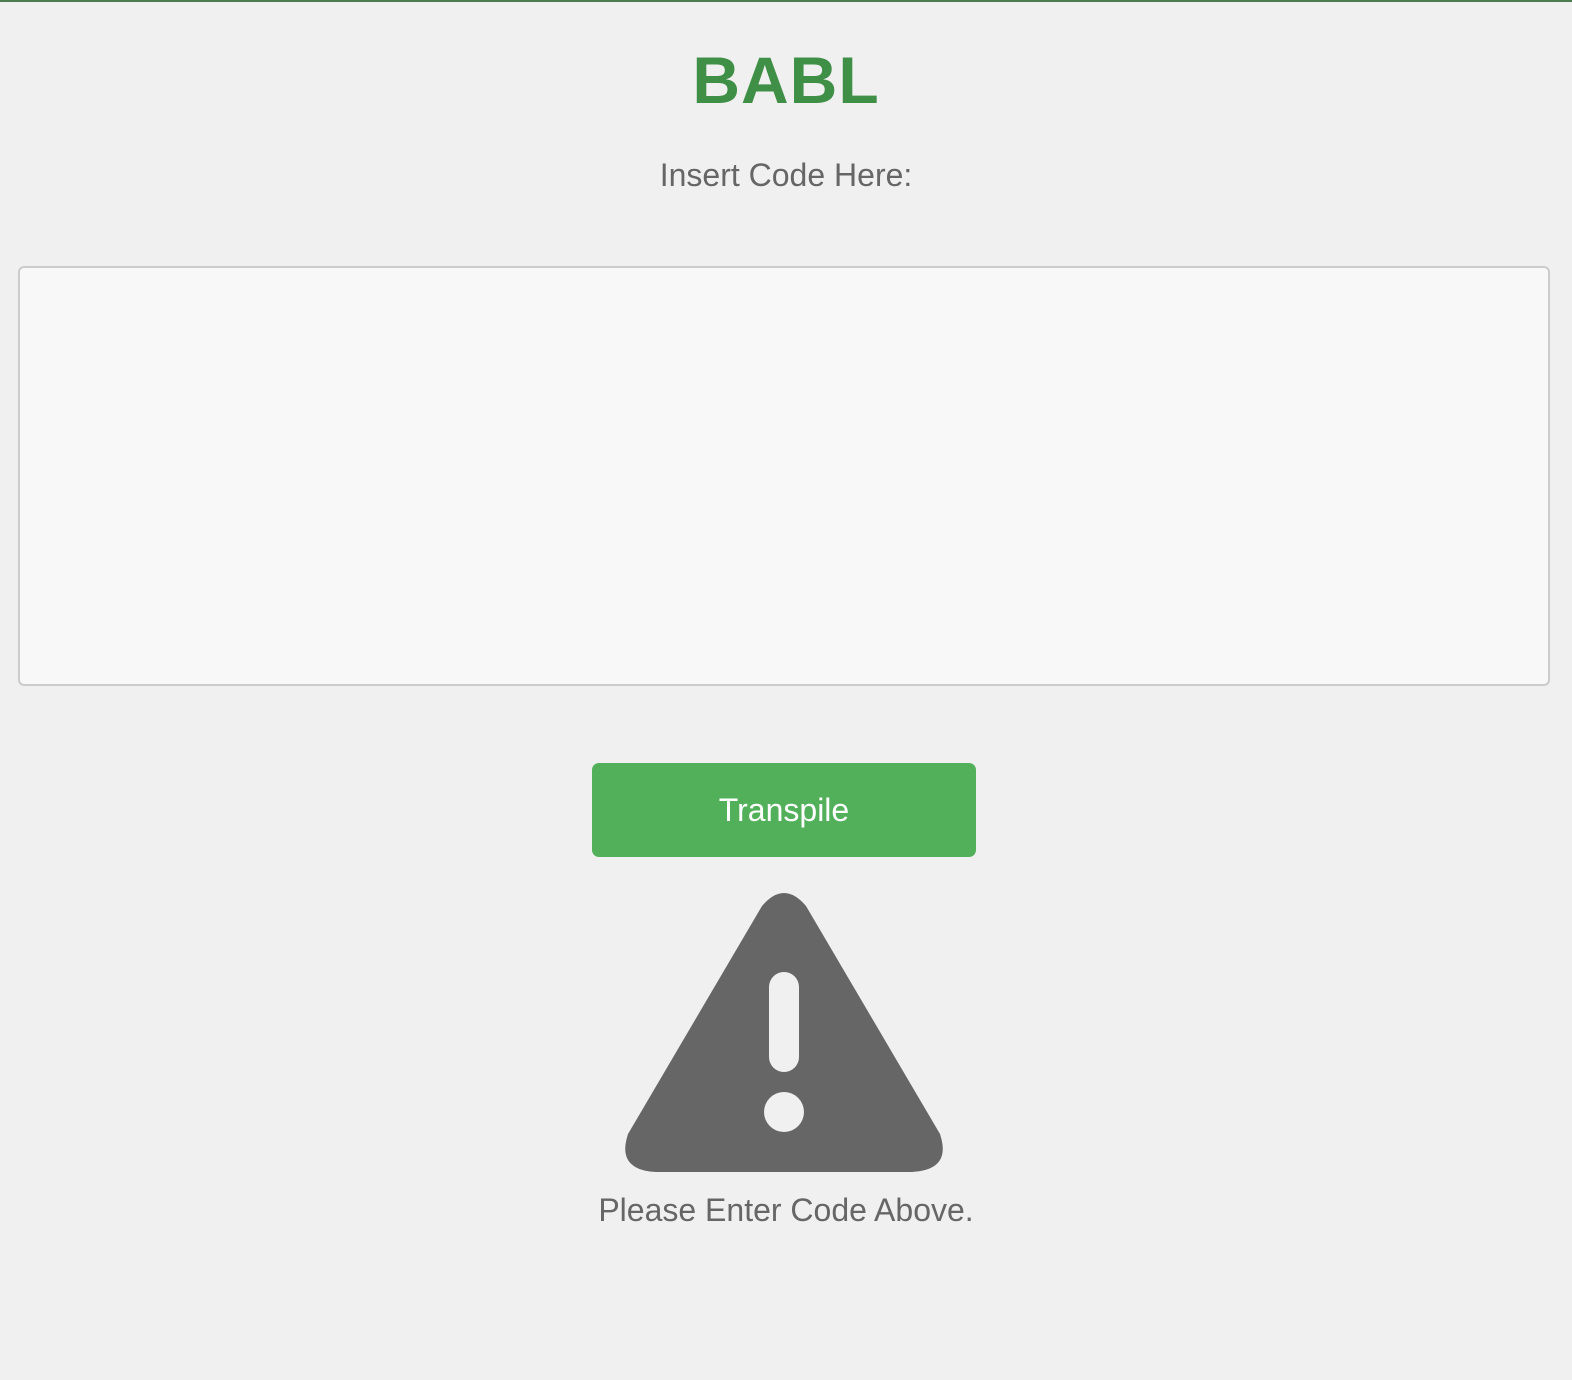 Image resolution: width=1572 pixels, height=1380 pixels. I want to click on app-title: BABL, so click(786, 80).